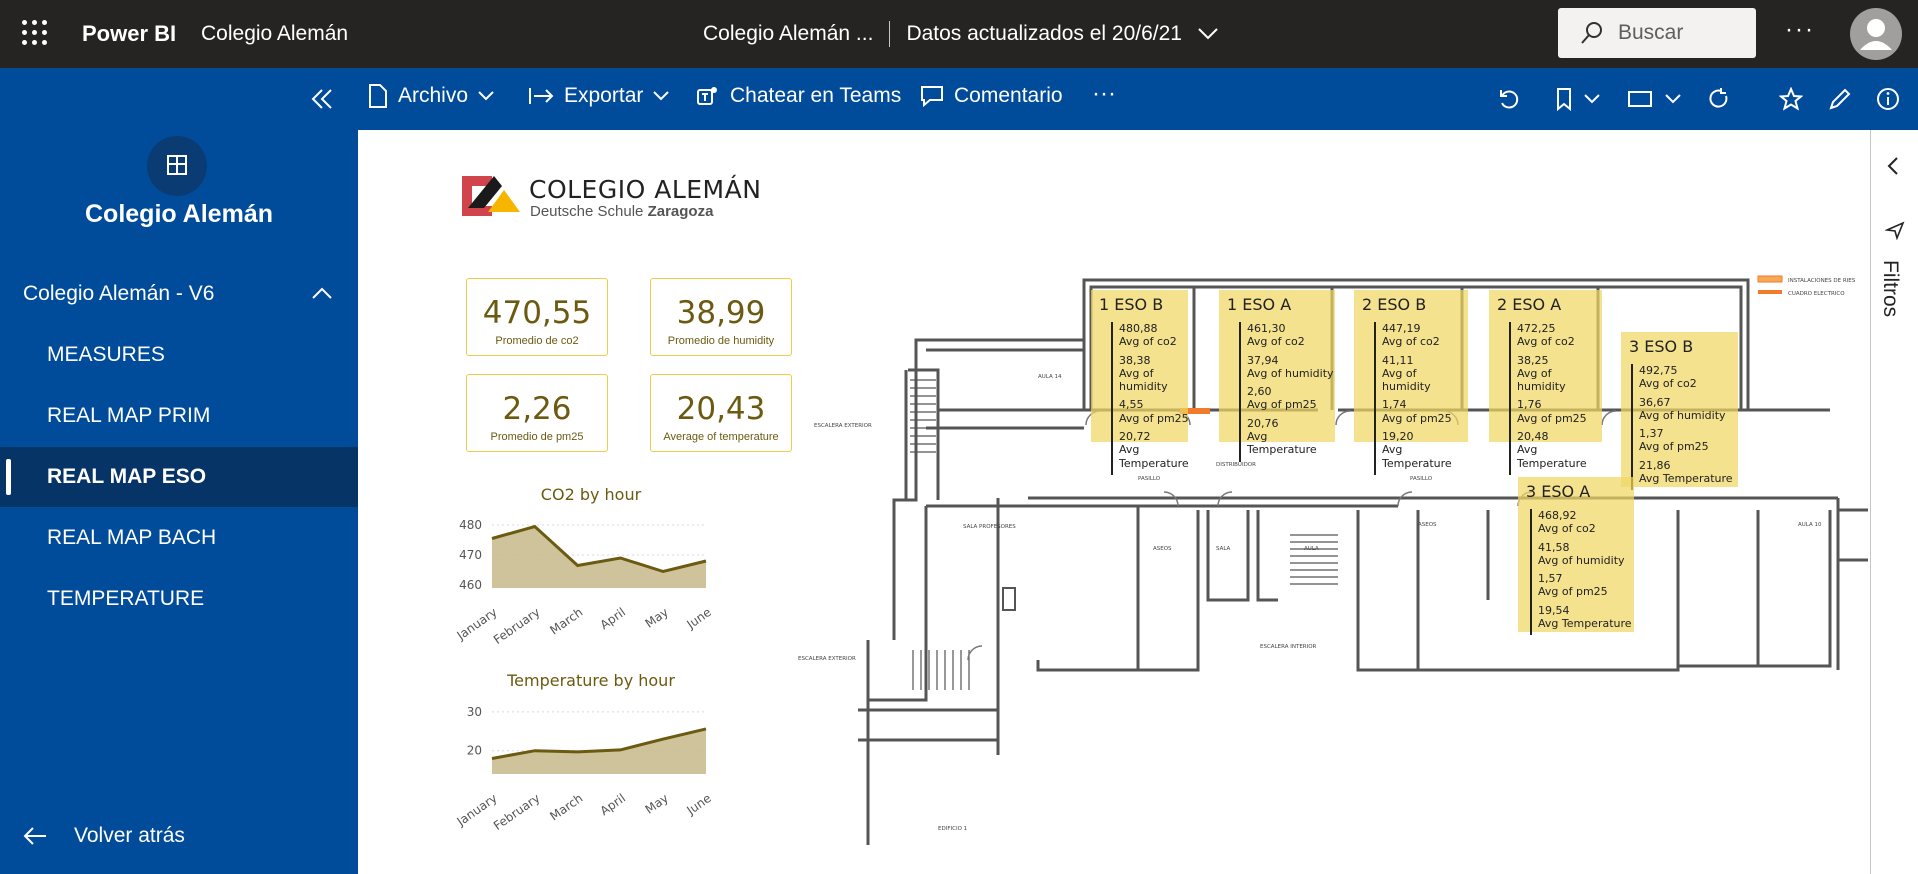 This screenshot has height=874, width=1918. What do you see at coordinates (1533, 437) in the screenshot?
I see `room-temp-value: 20,48` at bounding box center [1533, 437].